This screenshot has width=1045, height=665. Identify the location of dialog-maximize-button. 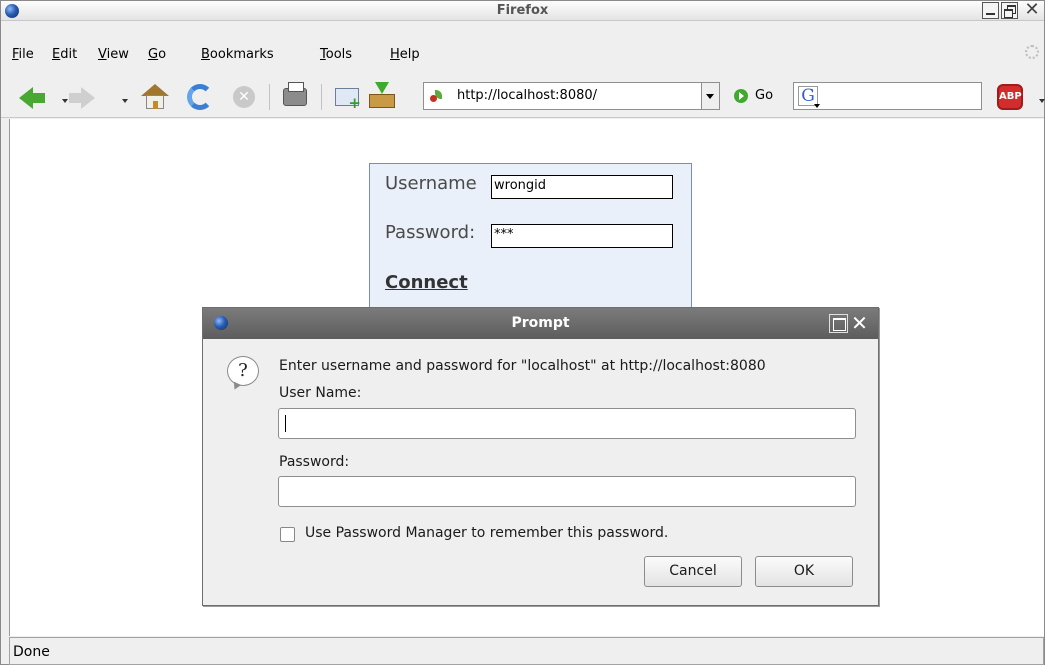
(838, 323).